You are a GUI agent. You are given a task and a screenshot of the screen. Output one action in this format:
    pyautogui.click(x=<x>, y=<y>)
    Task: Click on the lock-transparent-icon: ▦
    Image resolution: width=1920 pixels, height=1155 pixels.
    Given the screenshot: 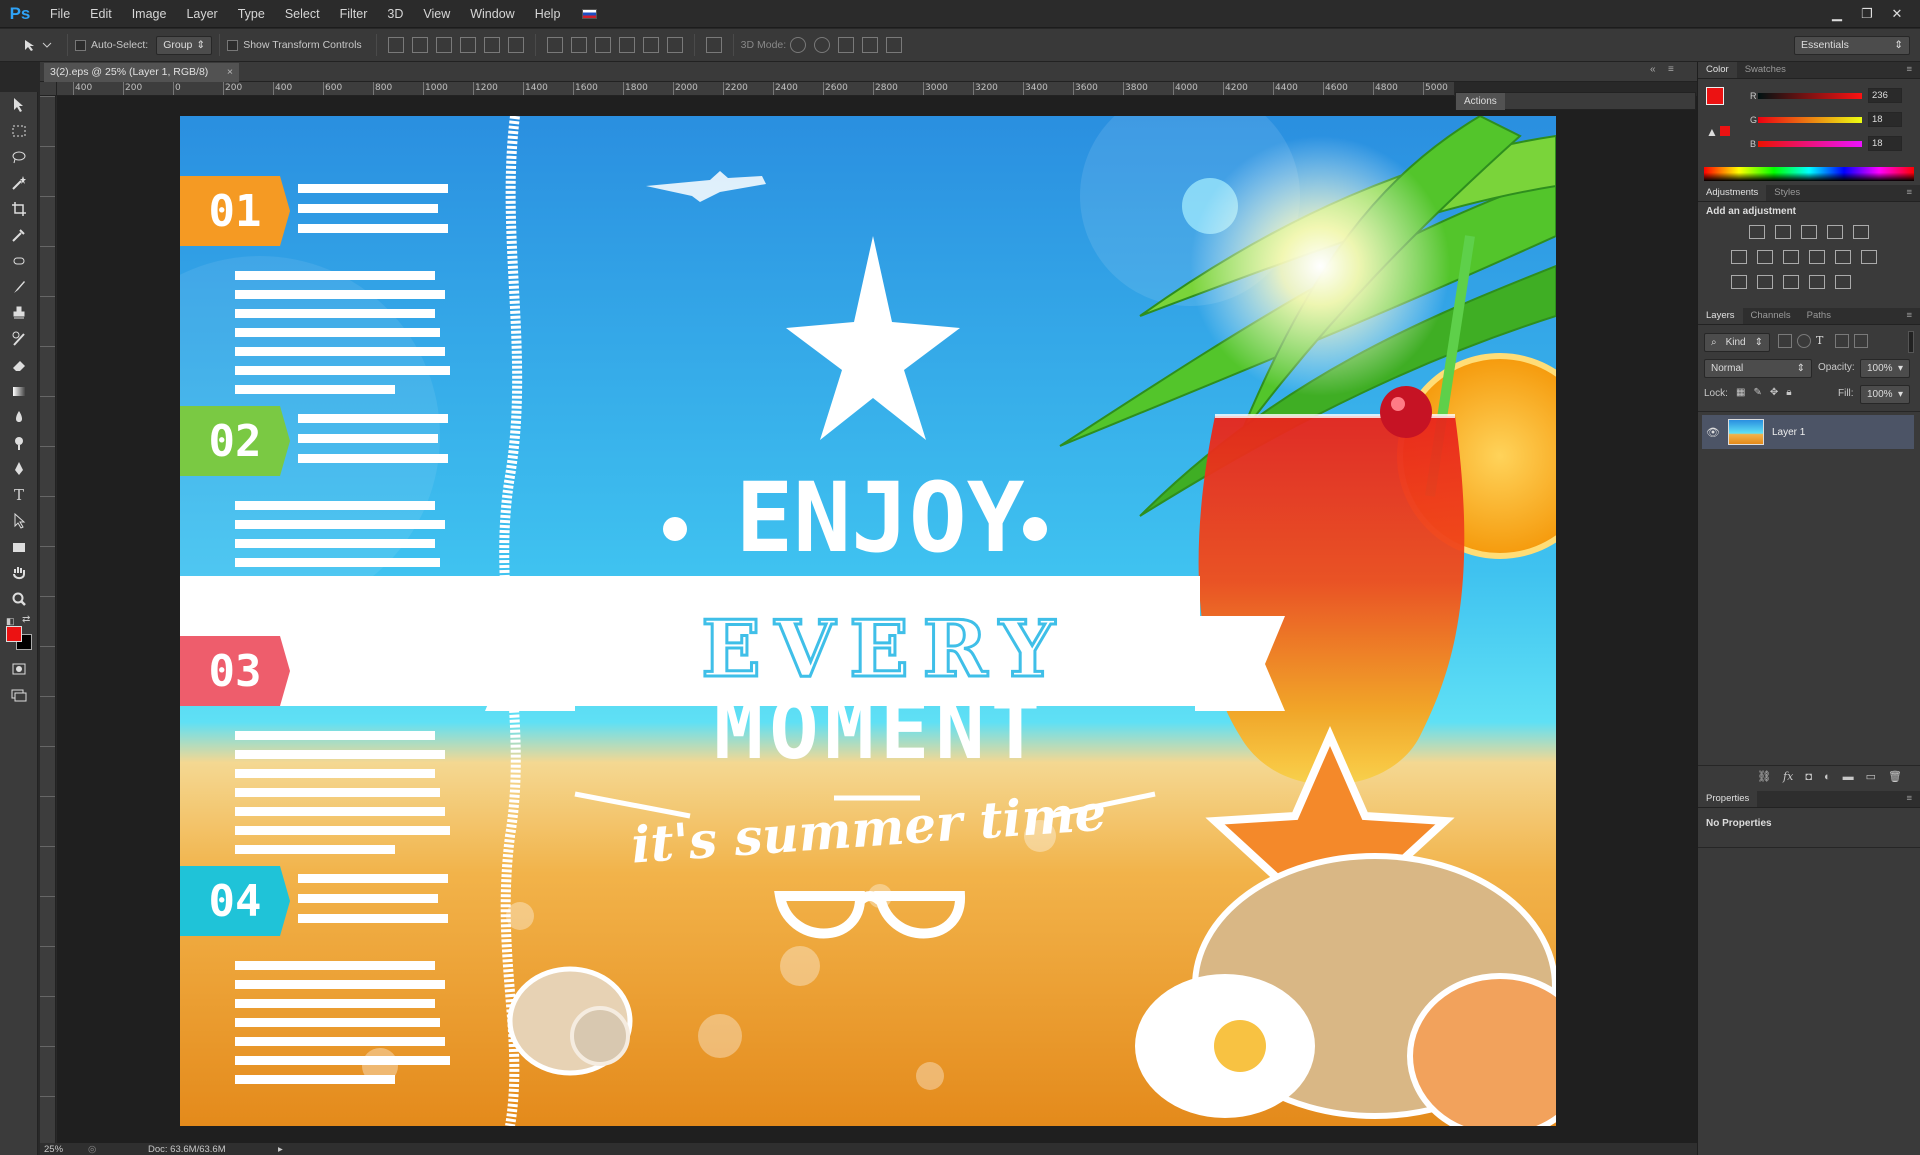 What is the action you would take?
    pyautogui.click(x=1740, y=392)
    